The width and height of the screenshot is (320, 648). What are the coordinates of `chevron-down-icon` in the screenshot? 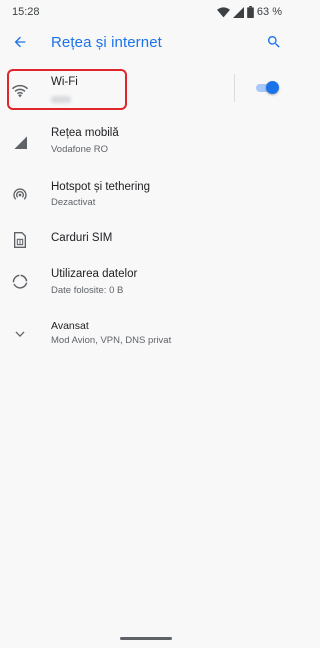 It's located at (20, 334).